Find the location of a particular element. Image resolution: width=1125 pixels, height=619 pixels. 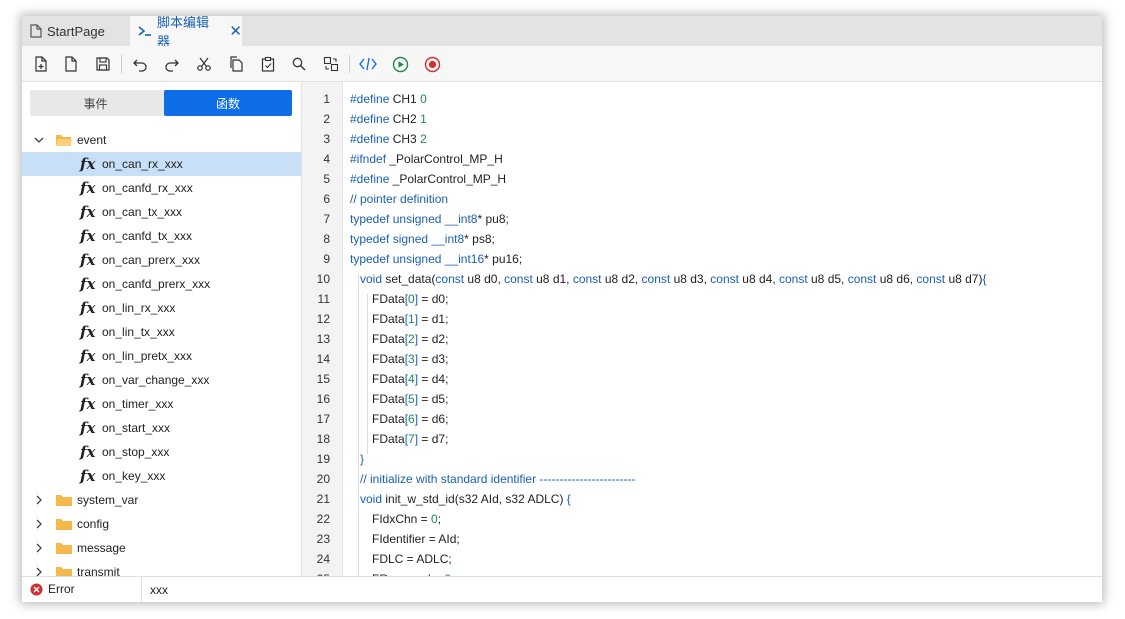

code-line: FData[5] = d5; is located at coordinates (410, 399).